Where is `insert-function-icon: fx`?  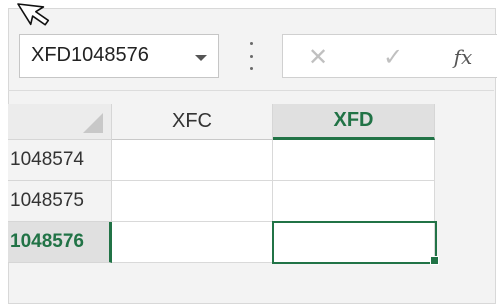
insert-function-icon: fx is located at coordinates (463, 57).